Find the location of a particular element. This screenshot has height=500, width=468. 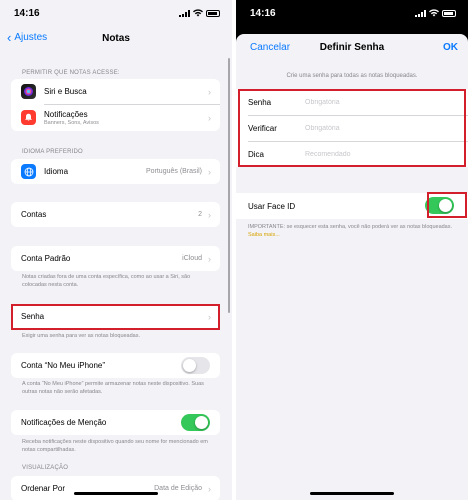

sheet-title: Definir Senha is located at coordinates (352, 47).